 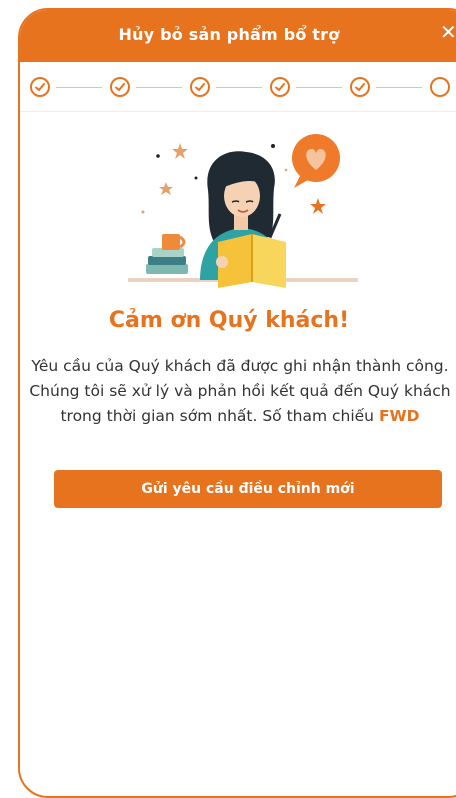 What do you see at coordinates (360, 87) in the screenshot?
I see `step-5-check-icon` at bounding box center [360, 87].